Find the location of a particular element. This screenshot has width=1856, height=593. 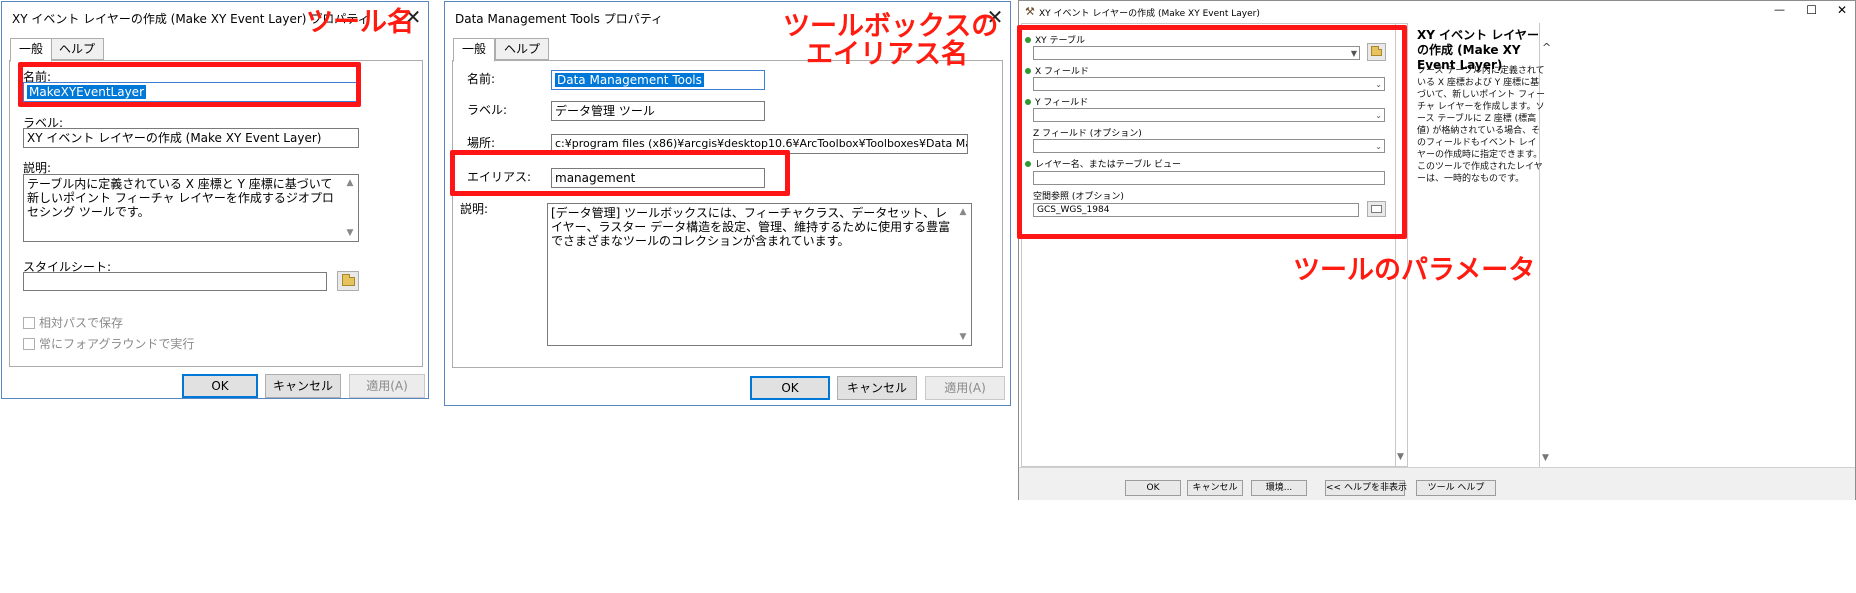

name-value: Data Management Tools is located at coordinates (629, 80).